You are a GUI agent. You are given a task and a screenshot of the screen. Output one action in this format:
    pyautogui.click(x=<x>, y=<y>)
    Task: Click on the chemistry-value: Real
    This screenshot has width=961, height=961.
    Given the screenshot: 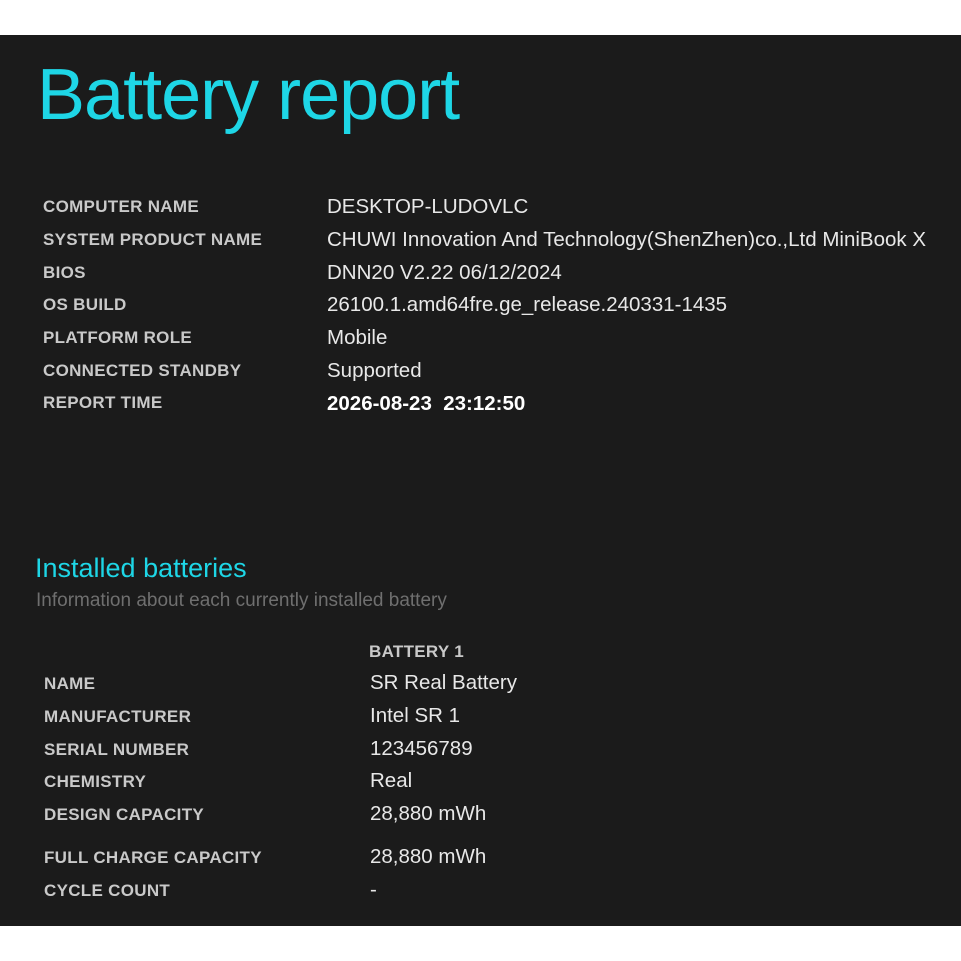 What is the action you would take?
    pyautogui.click(x=391, y=780)
    